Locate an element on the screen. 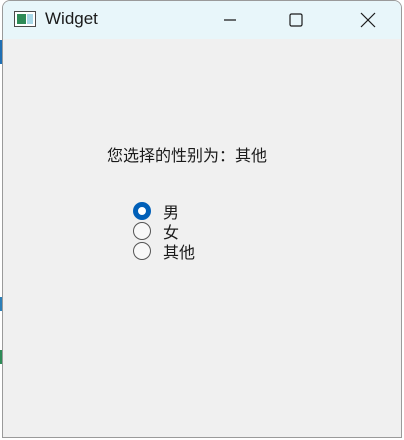 The height and width of the screenshot is (440, 404). radio-male: 男 is located at coordinates (156, 211).